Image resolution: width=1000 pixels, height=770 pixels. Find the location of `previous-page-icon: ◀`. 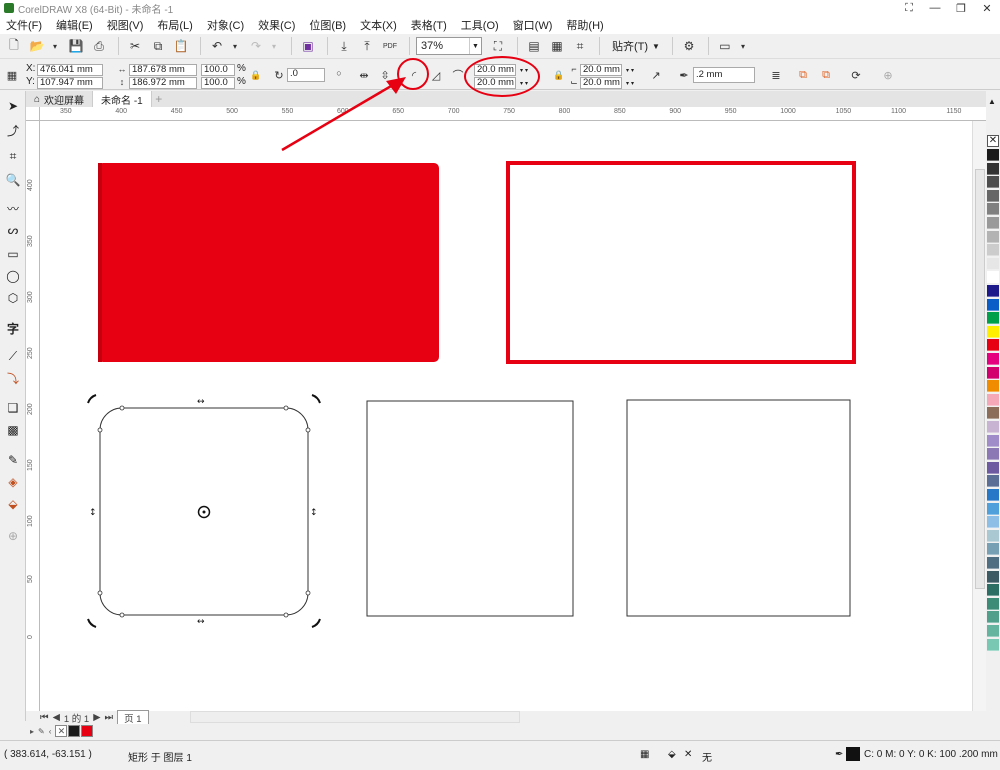

previous-page-icon: ◀ is located at coordinates (56, 717).